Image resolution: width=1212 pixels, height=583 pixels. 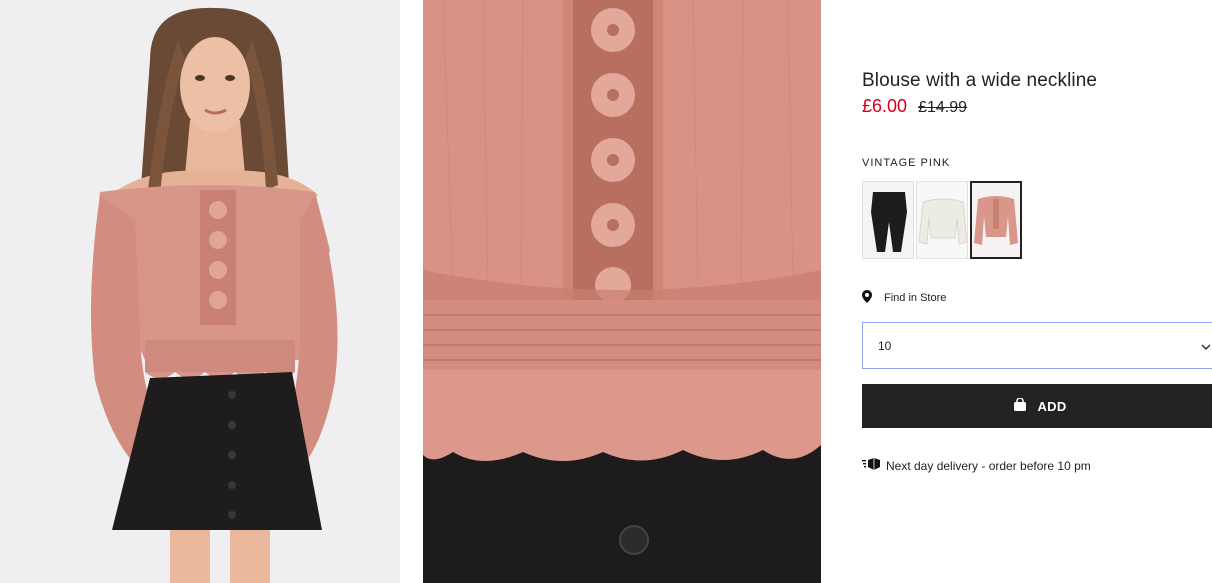 What do you see at coordinates (867, 298) in the screenshot?
I see `location-pin-icon` at bounding box center [867, 298].